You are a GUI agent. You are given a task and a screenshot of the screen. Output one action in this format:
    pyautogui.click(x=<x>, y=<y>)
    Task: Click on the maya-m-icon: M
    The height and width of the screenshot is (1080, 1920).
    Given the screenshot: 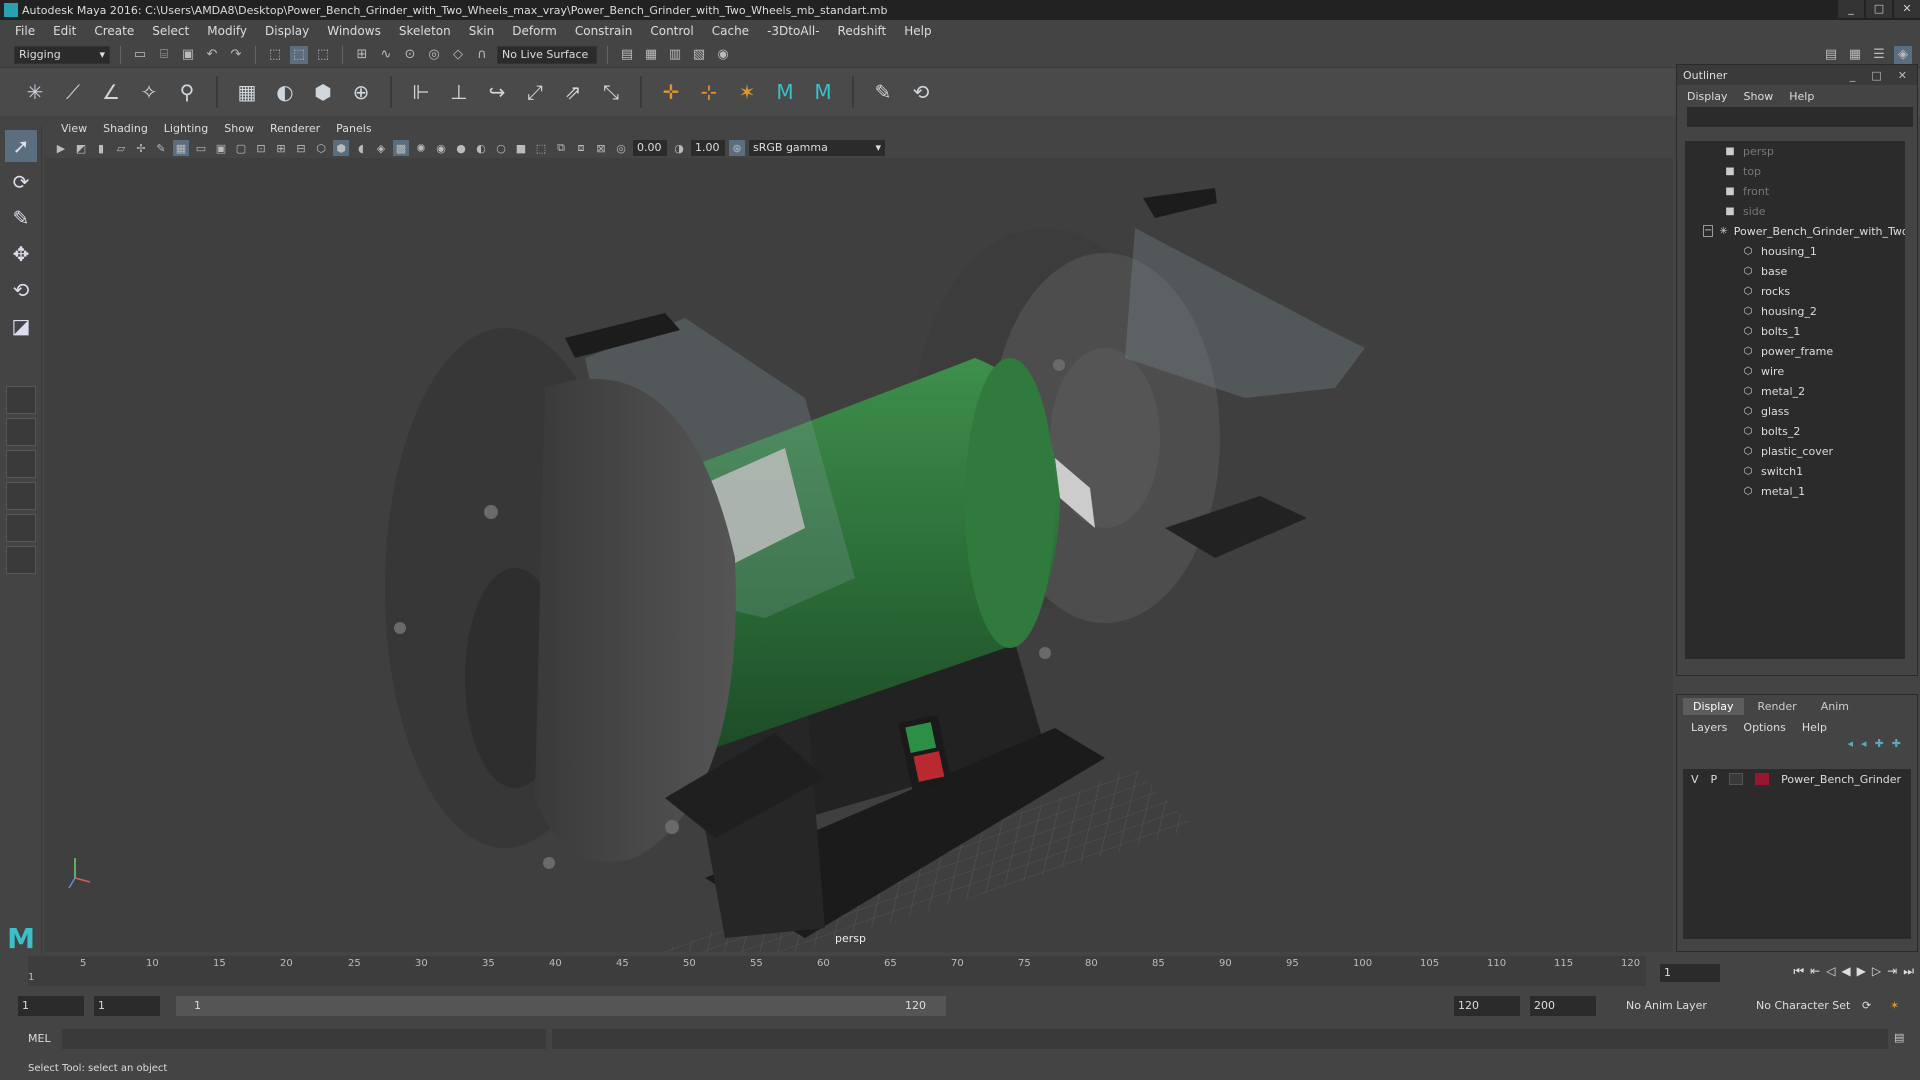 What is the action you would take?
    pyautogui.click(x=785, y=92)
    